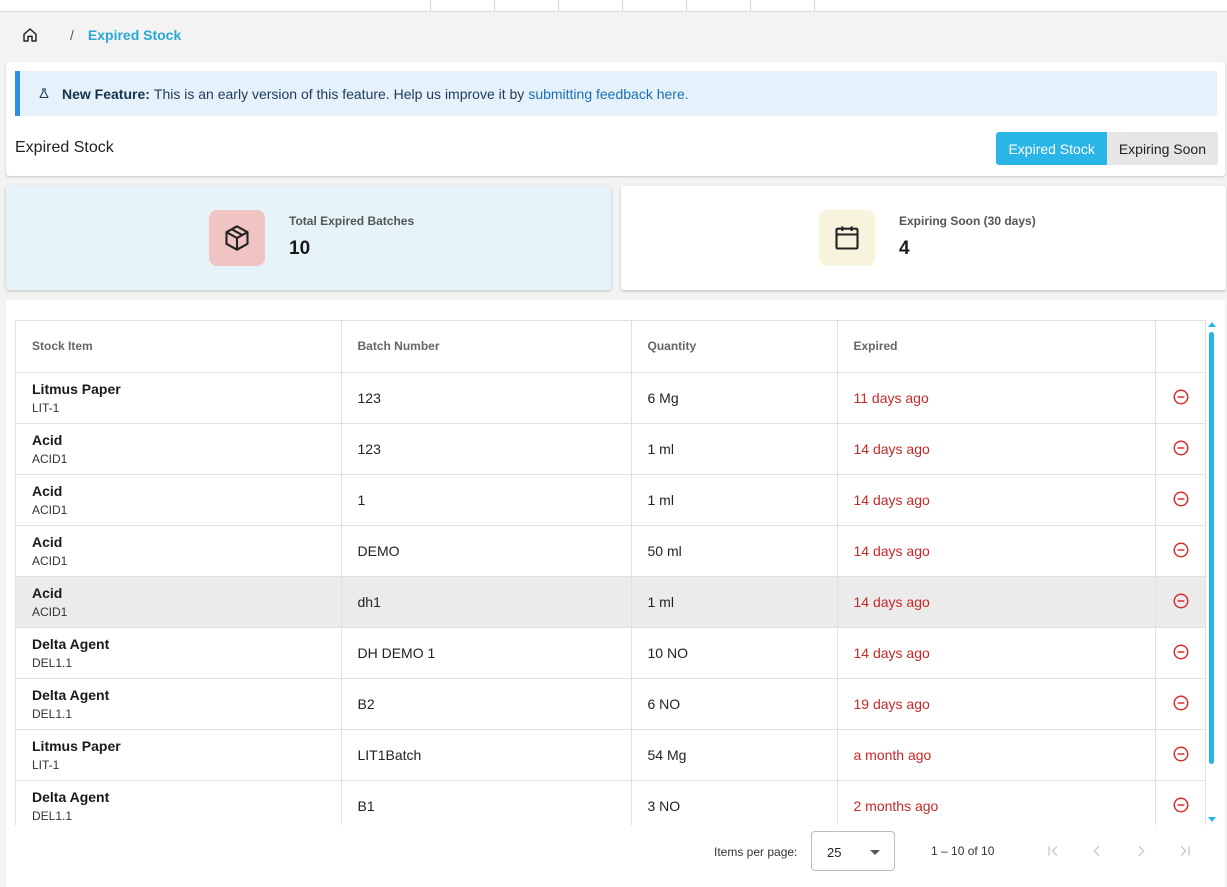  Describe the element at coordinates (1141, 851) in the screenshot. I see `next-page-icon` at that location.